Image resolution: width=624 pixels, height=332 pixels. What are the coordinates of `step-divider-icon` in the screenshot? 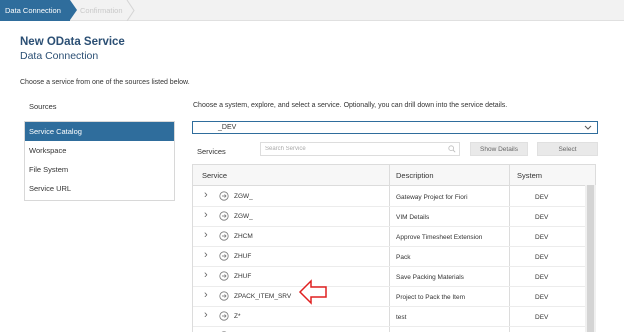 It's located at (130, 10).